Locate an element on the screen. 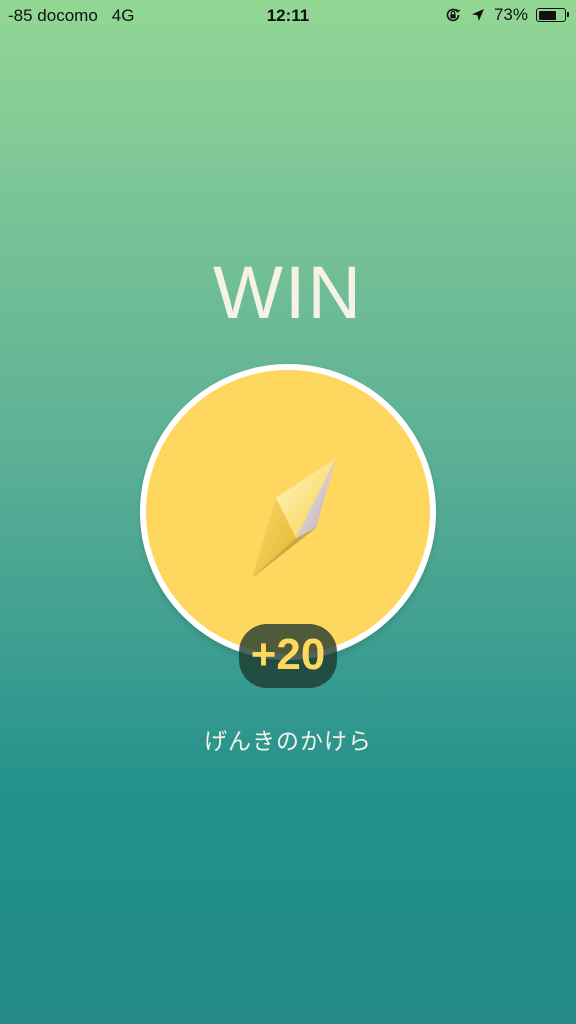  rotation-lock-icon is located at coordinates (453, 15).